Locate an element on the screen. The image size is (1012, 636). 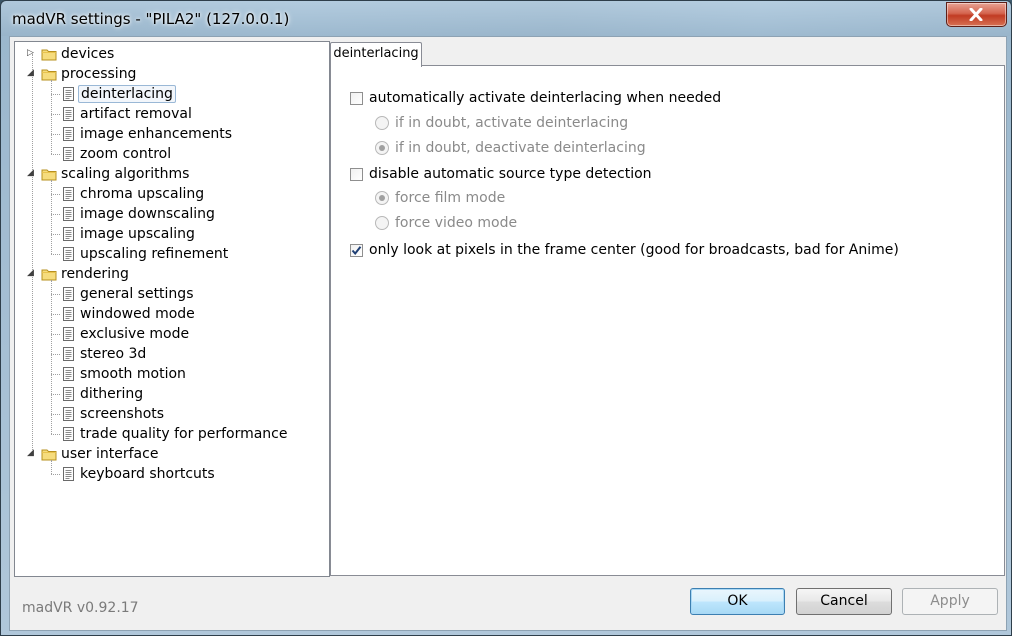
tree-item-label: windowed mode is located at coordinates (137, 314).